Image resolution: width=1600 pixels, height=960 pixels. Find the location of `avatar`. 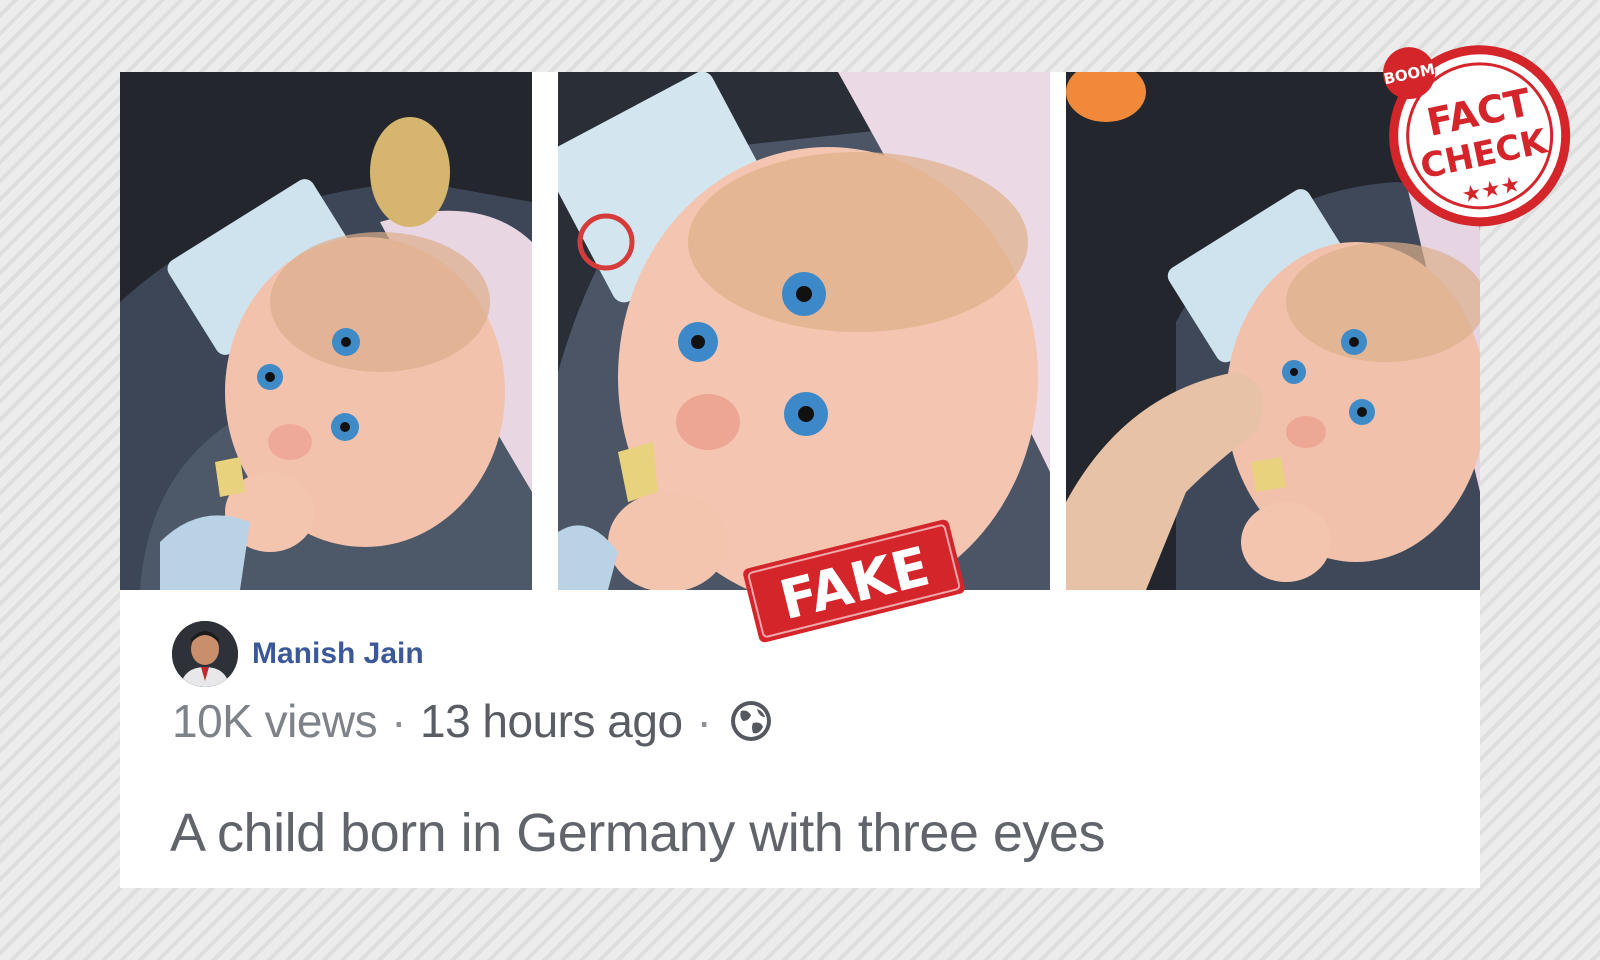

avatar is located at coordinates (205, 654).